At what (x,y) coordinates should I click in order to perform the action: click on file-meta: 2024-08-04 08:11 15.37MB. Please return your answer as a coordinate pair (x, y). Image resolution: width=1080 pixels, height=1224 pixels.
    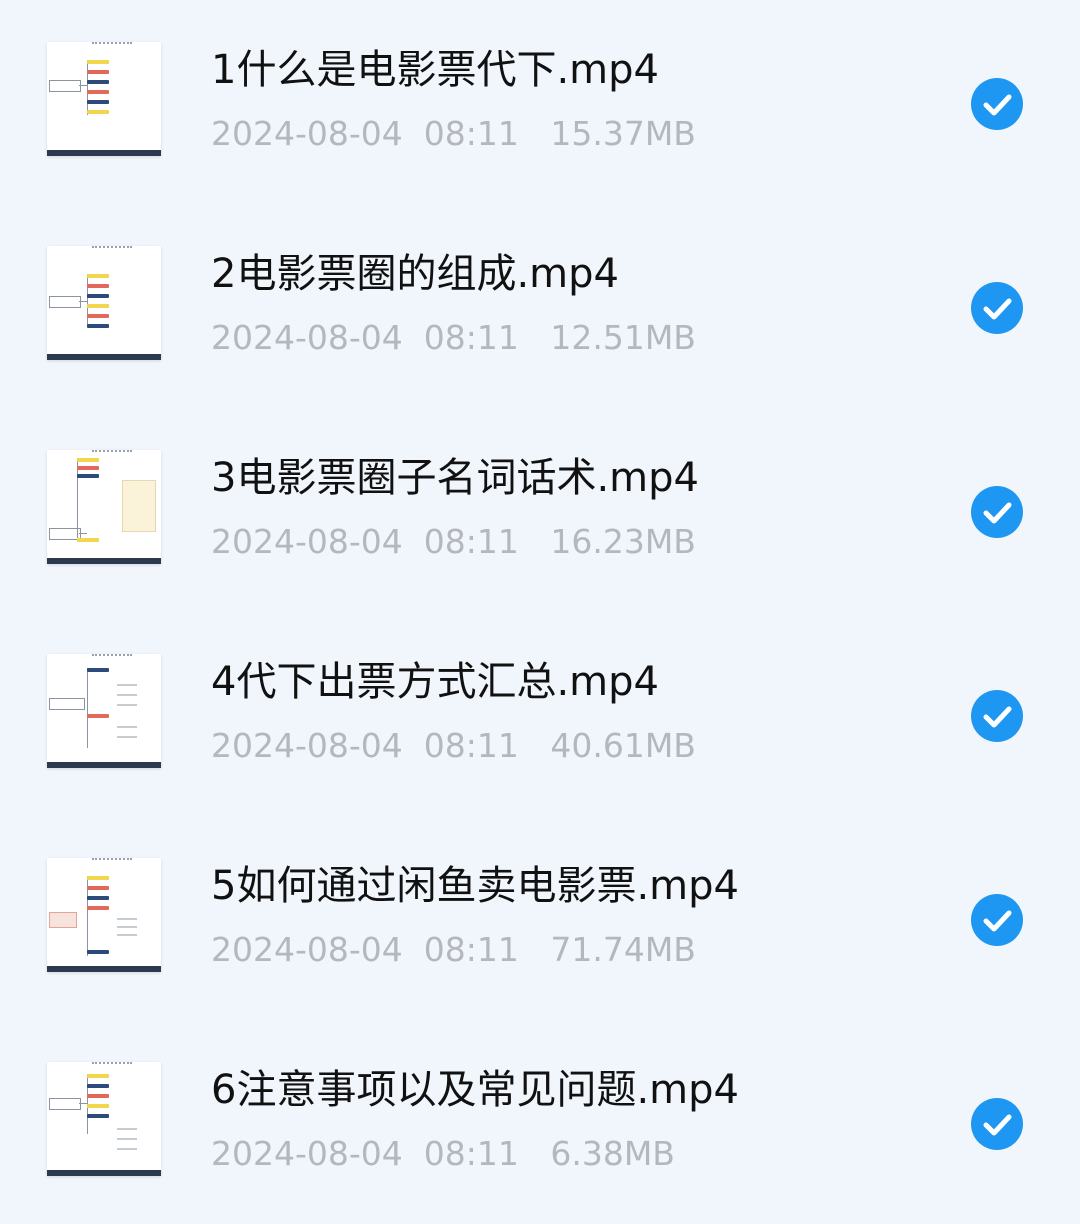
    Looking at the image, I should click on (453, 134).